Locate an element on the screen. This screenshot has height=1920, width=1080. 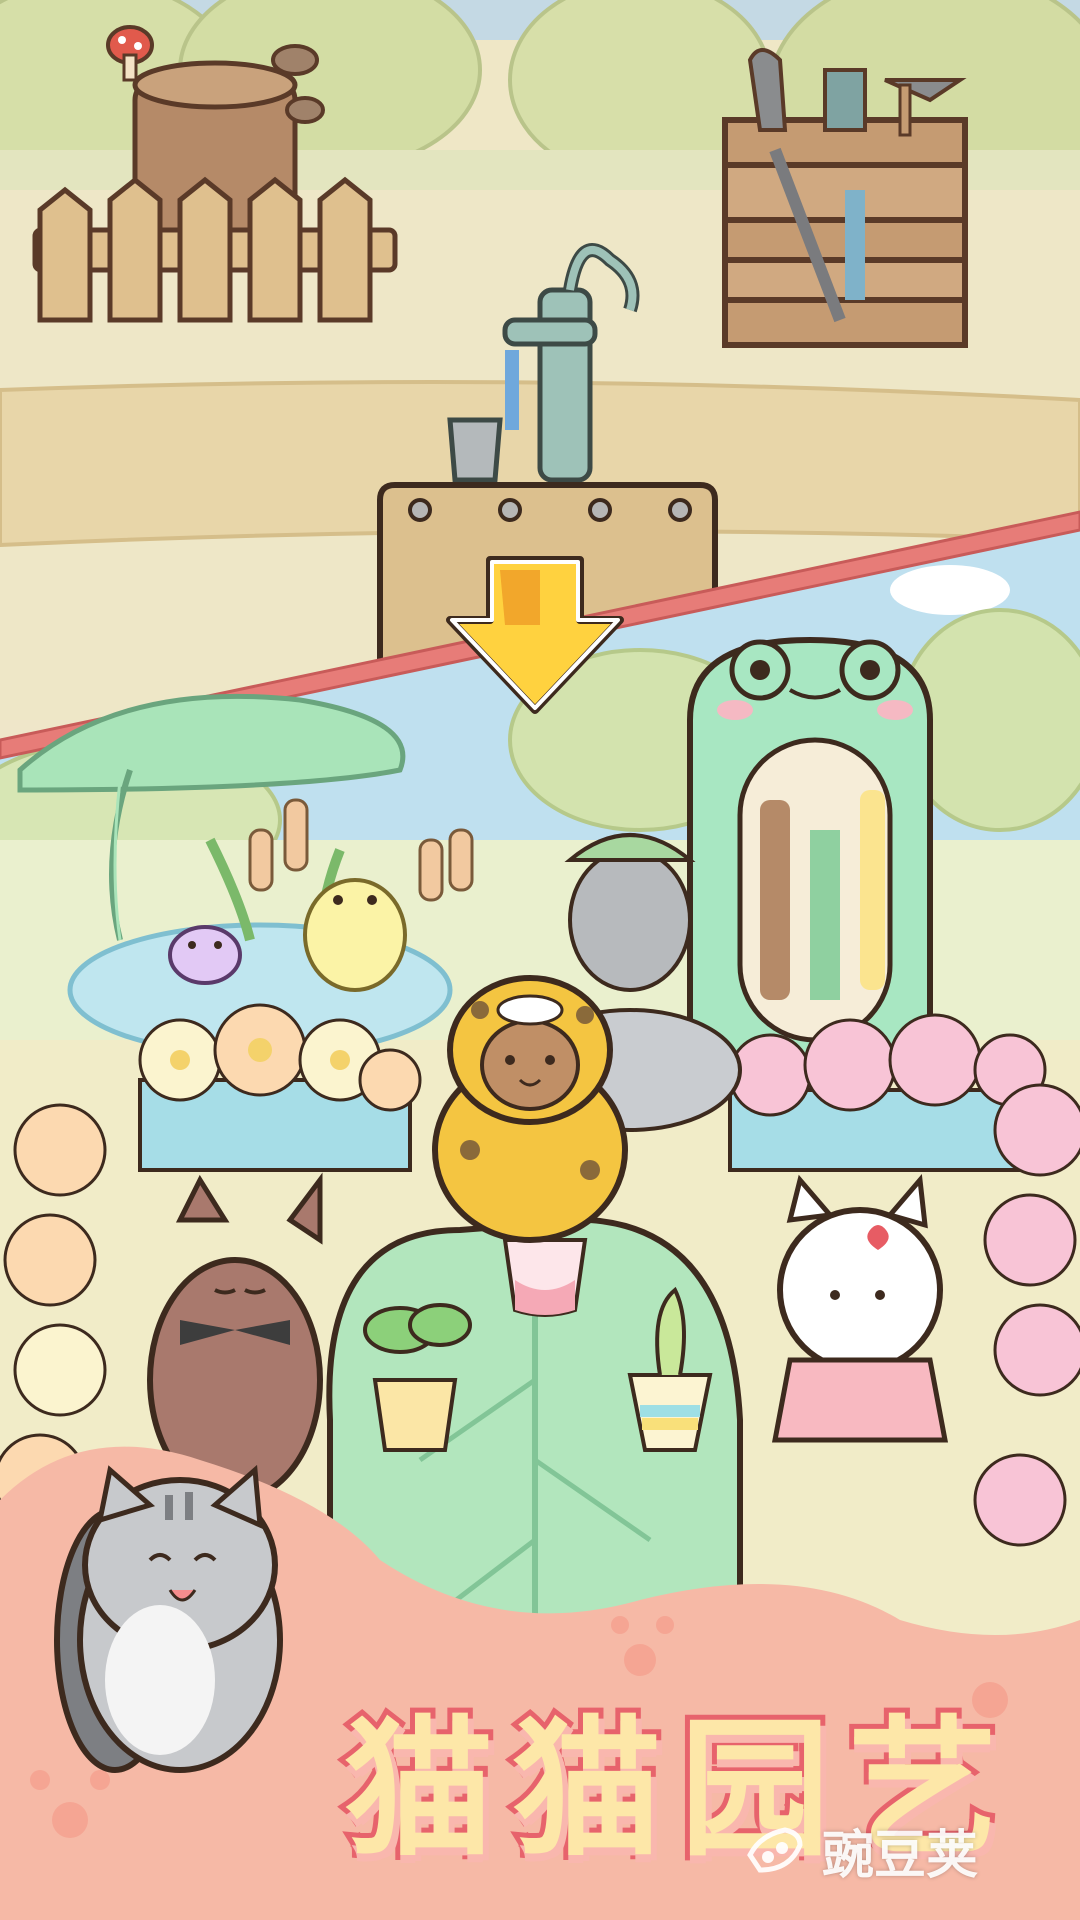
yellow-frog is located at coordinates (355, 935).